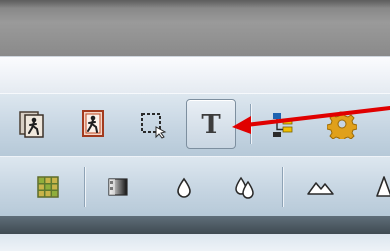 The height and width of the screenshot is (251, 390). I want to click on flowchart-icon, so click(282, 124).